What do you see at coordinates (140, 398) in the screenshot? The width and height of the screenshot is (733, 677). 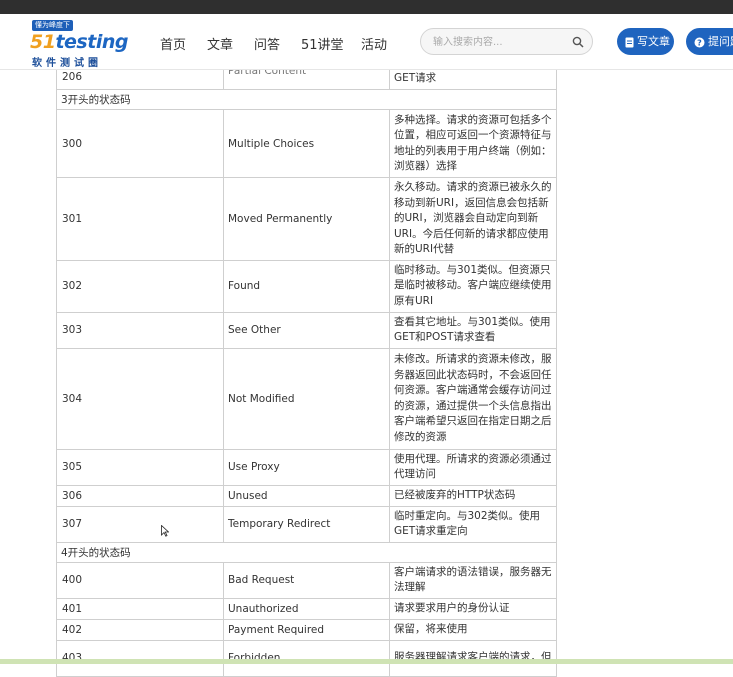 I see `status-code-cell: 304` at bounding box center [140, 398].